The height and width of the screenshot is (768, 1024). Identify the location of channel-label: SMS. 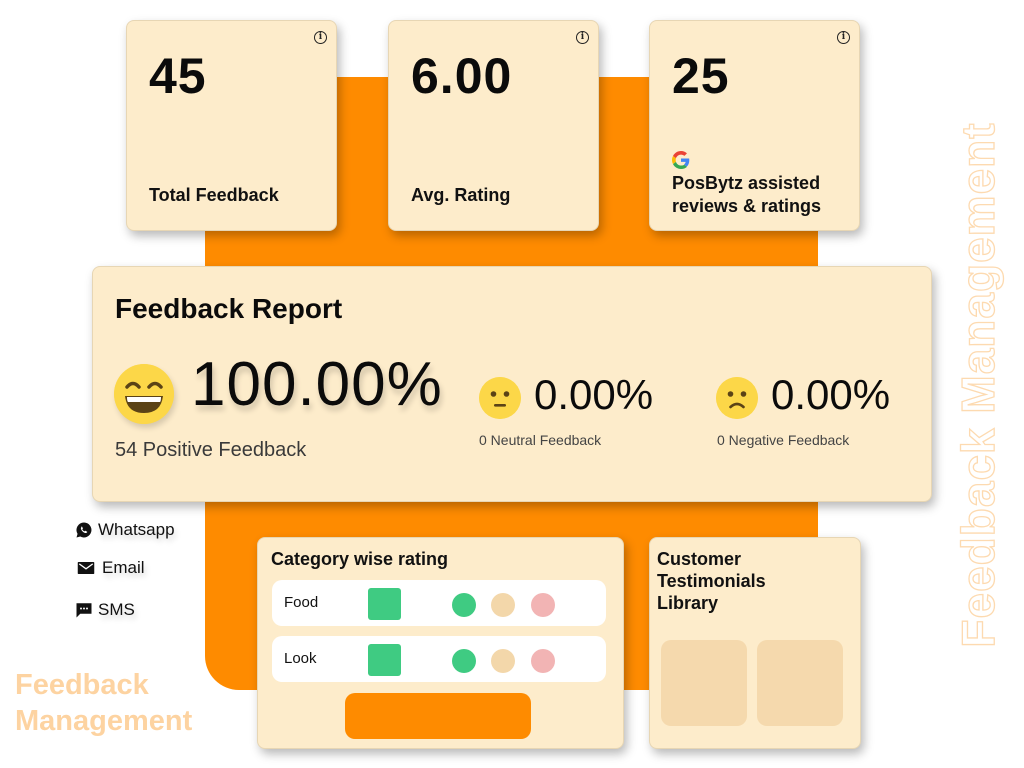
(116, 609).